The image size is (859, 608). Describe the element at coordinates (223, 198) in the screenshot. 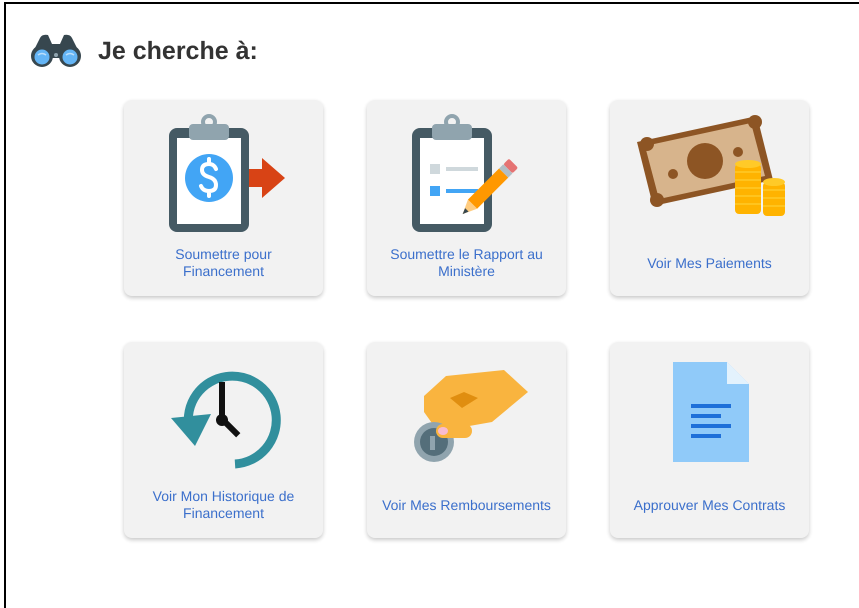

I see `option-card: Soumettre pour Financement` at that location.